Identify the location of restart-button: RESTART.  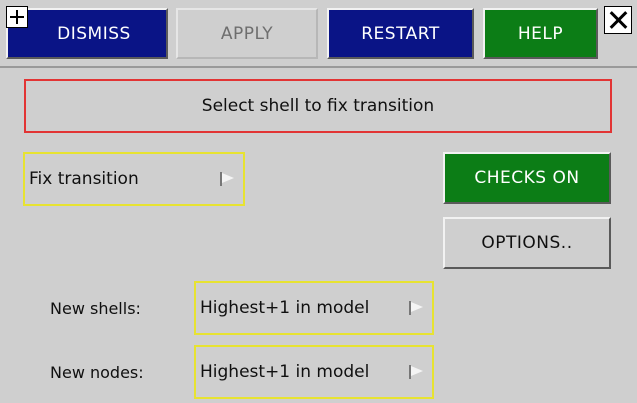
(400, 33).